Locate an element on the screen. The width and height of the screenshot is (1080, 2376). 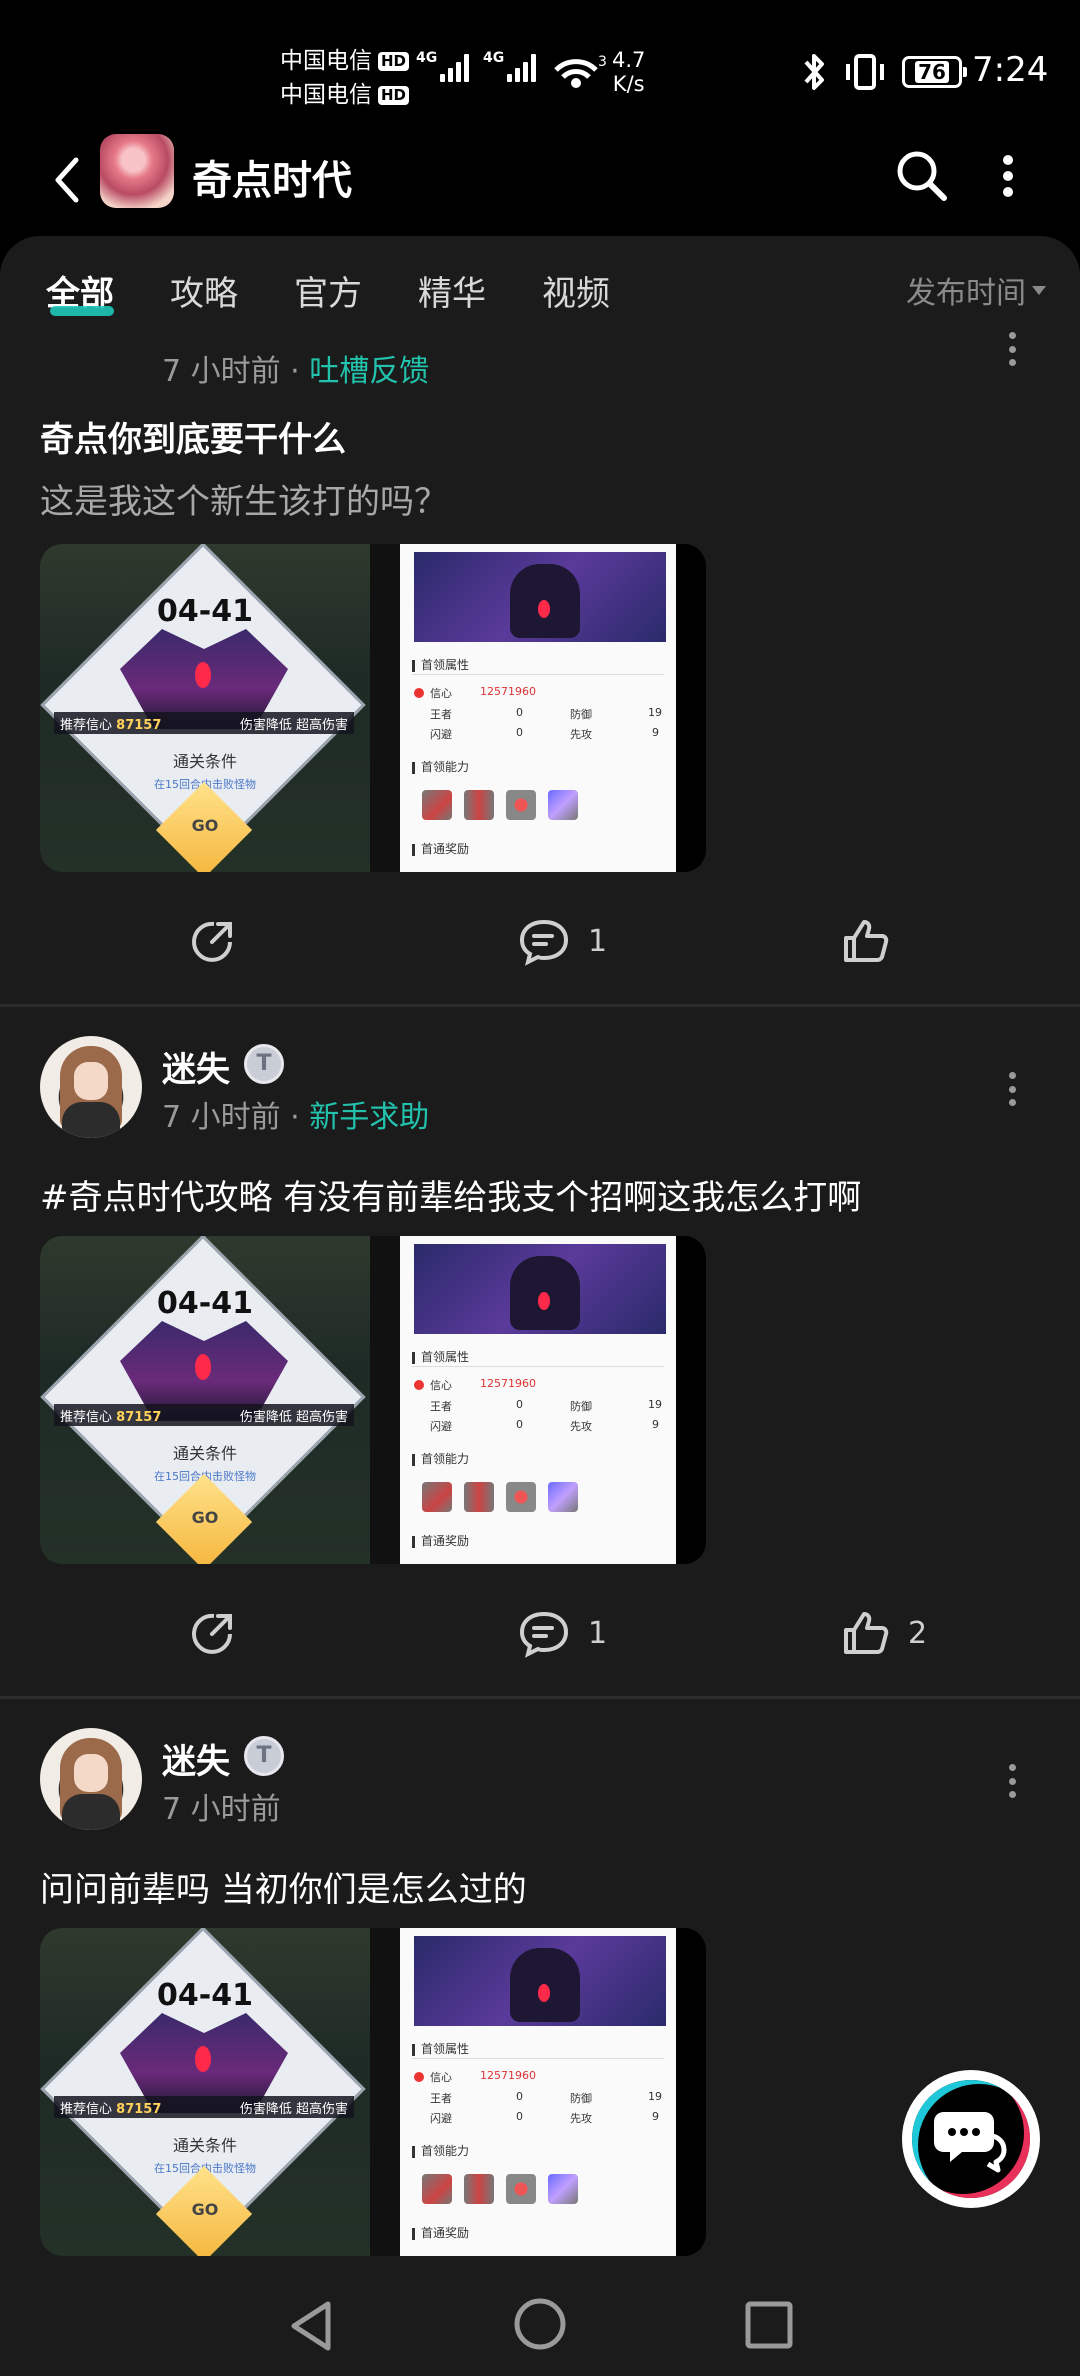
like-count: 2 is located at coordinates (918, 1633).